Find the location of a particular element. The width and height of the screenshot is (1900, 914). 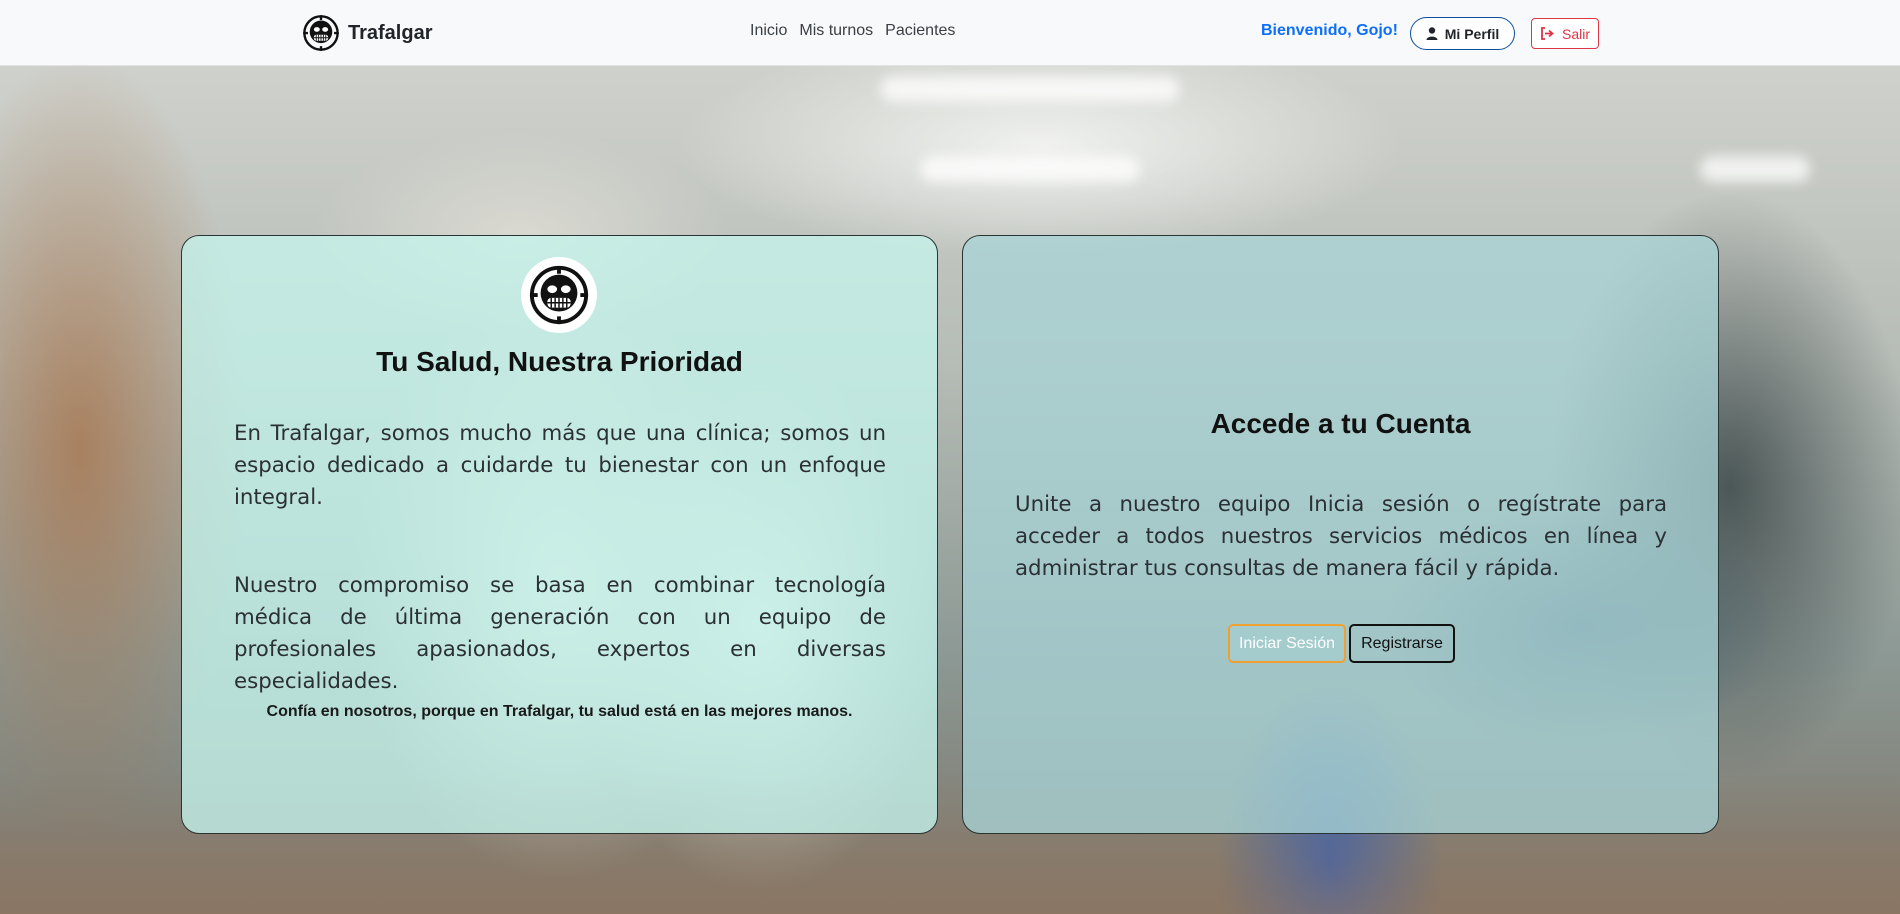

account-card-title: Accede a tu Cuenta is located at coordinates (1340, 423).